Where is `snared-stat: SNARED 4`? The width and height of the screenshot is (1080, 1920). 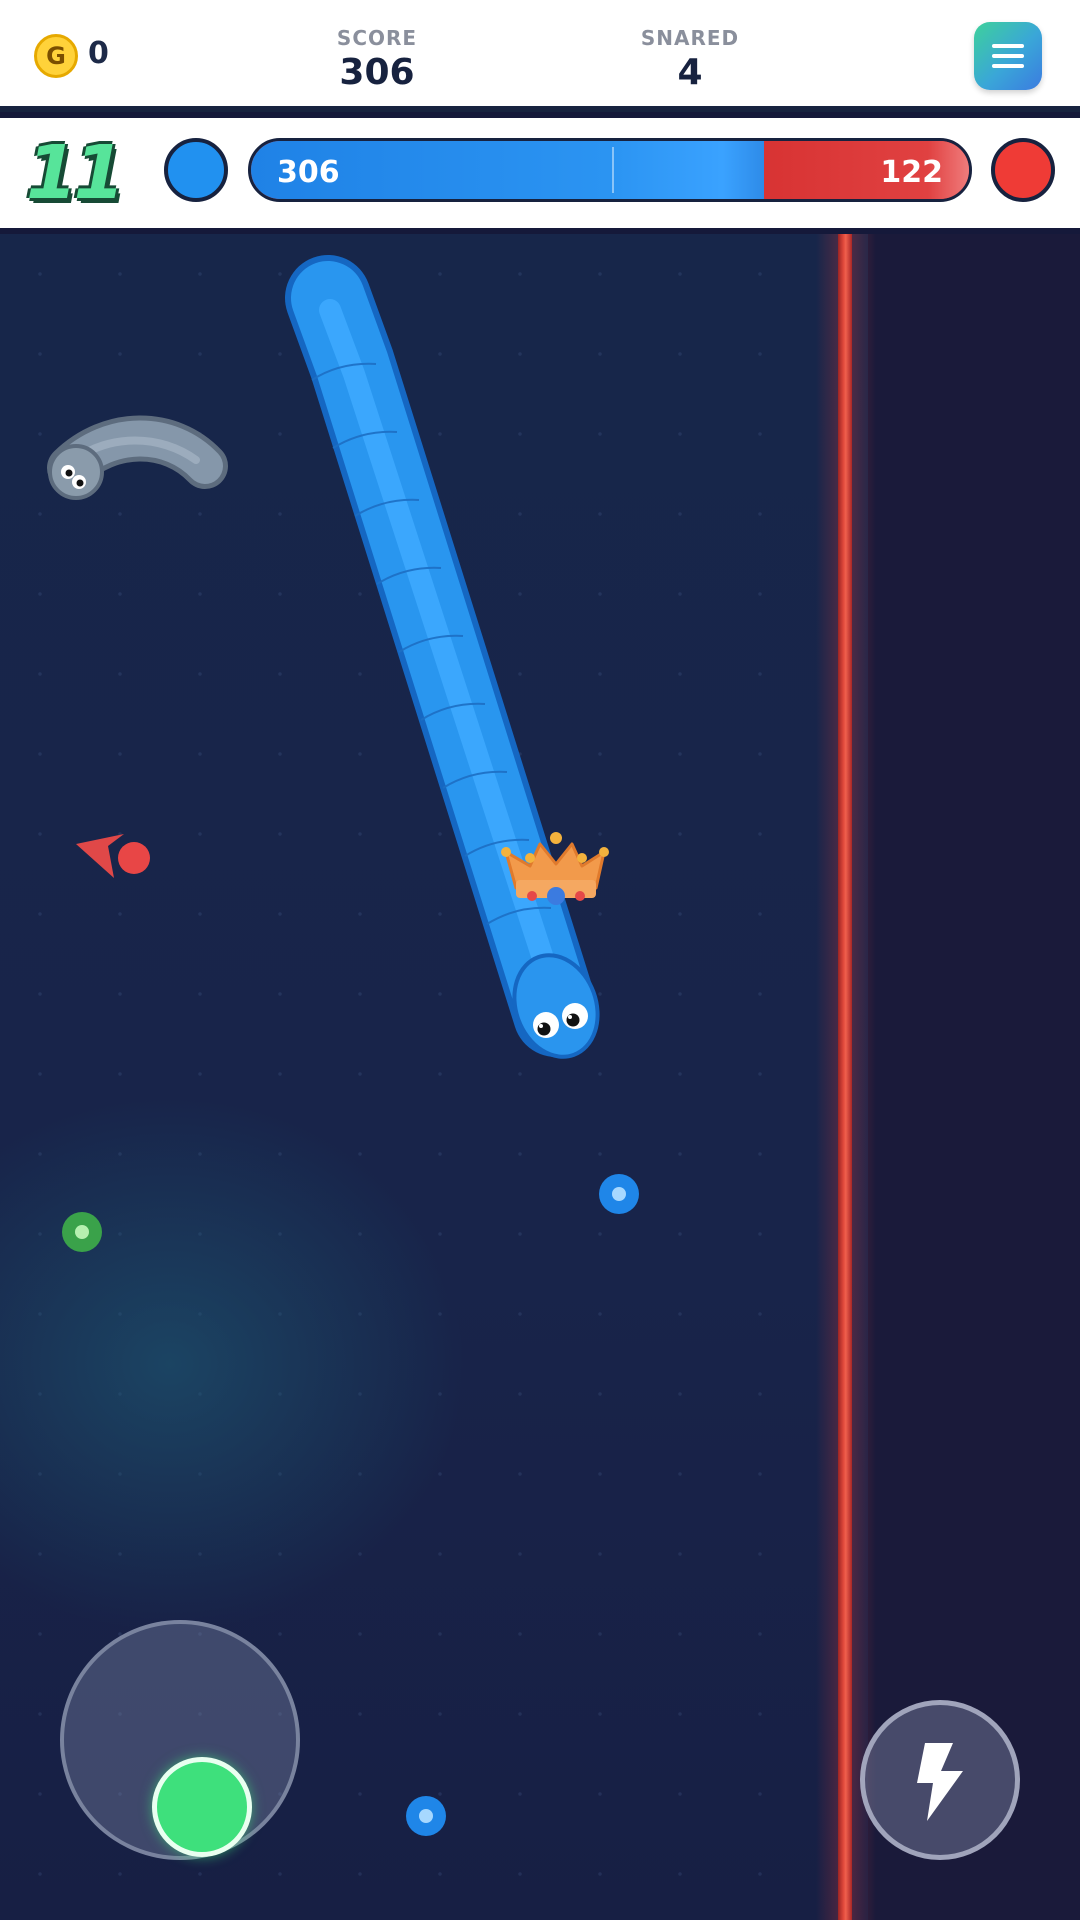 snared-stat: SNARED 4 is located at coordinates (690, 59).